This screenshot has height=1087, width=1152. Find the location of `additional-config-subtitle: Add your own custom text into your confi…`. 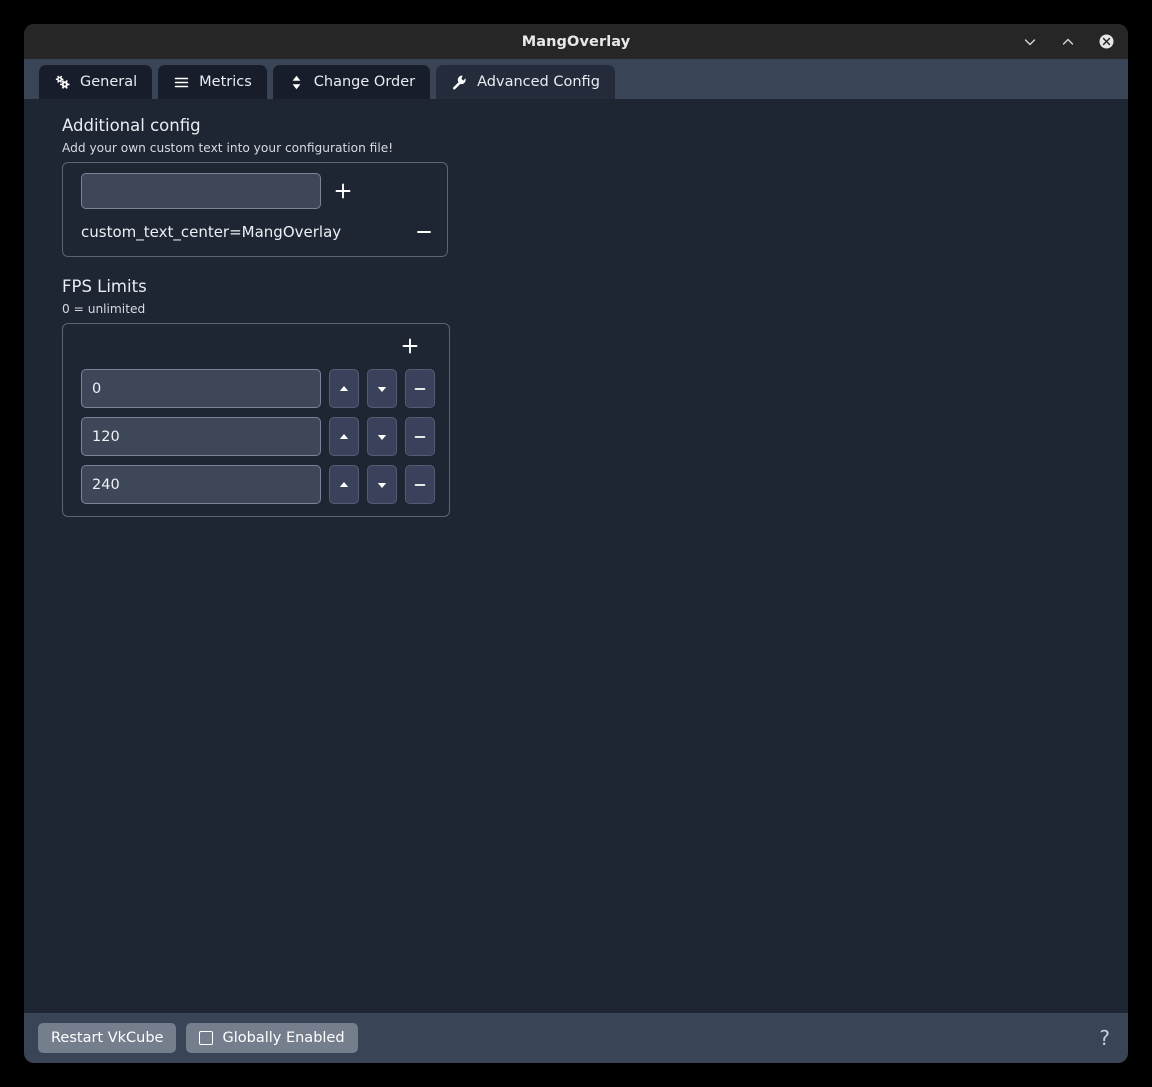

additional-config-subtitle: Add your own custom text into your confi… is located at coordinates (228, 148).